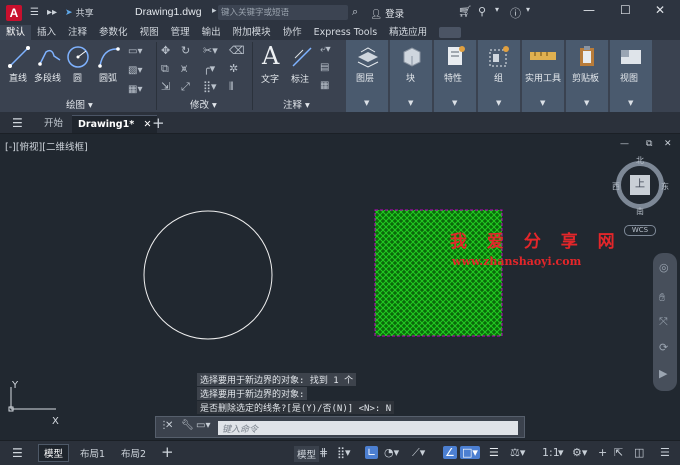  I want to click on maximize-button: ☐, so click(625, 10).